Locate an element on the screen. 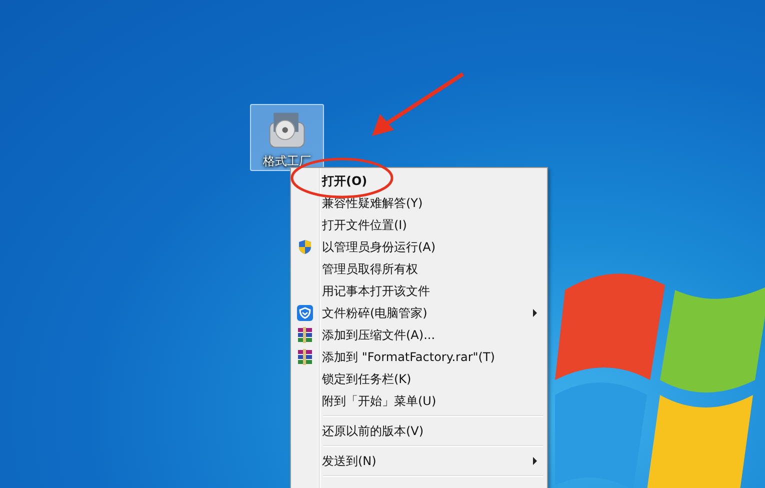 The height and width of the screenshot is (488, 765). menu-item: 以管理员身份运行(A) is located at coordinates (433, 247).